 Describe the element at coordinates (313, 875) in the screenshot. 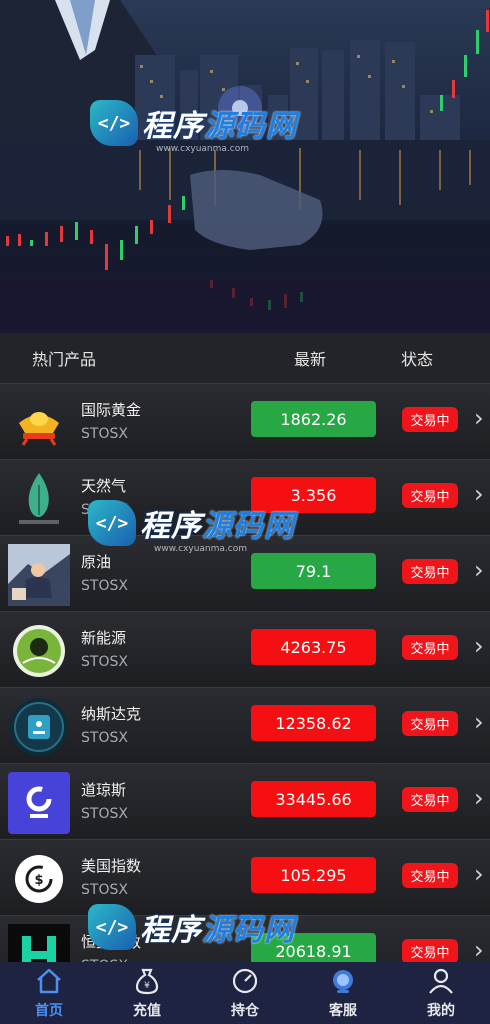

I see `price-badge: 105.295` at that location.